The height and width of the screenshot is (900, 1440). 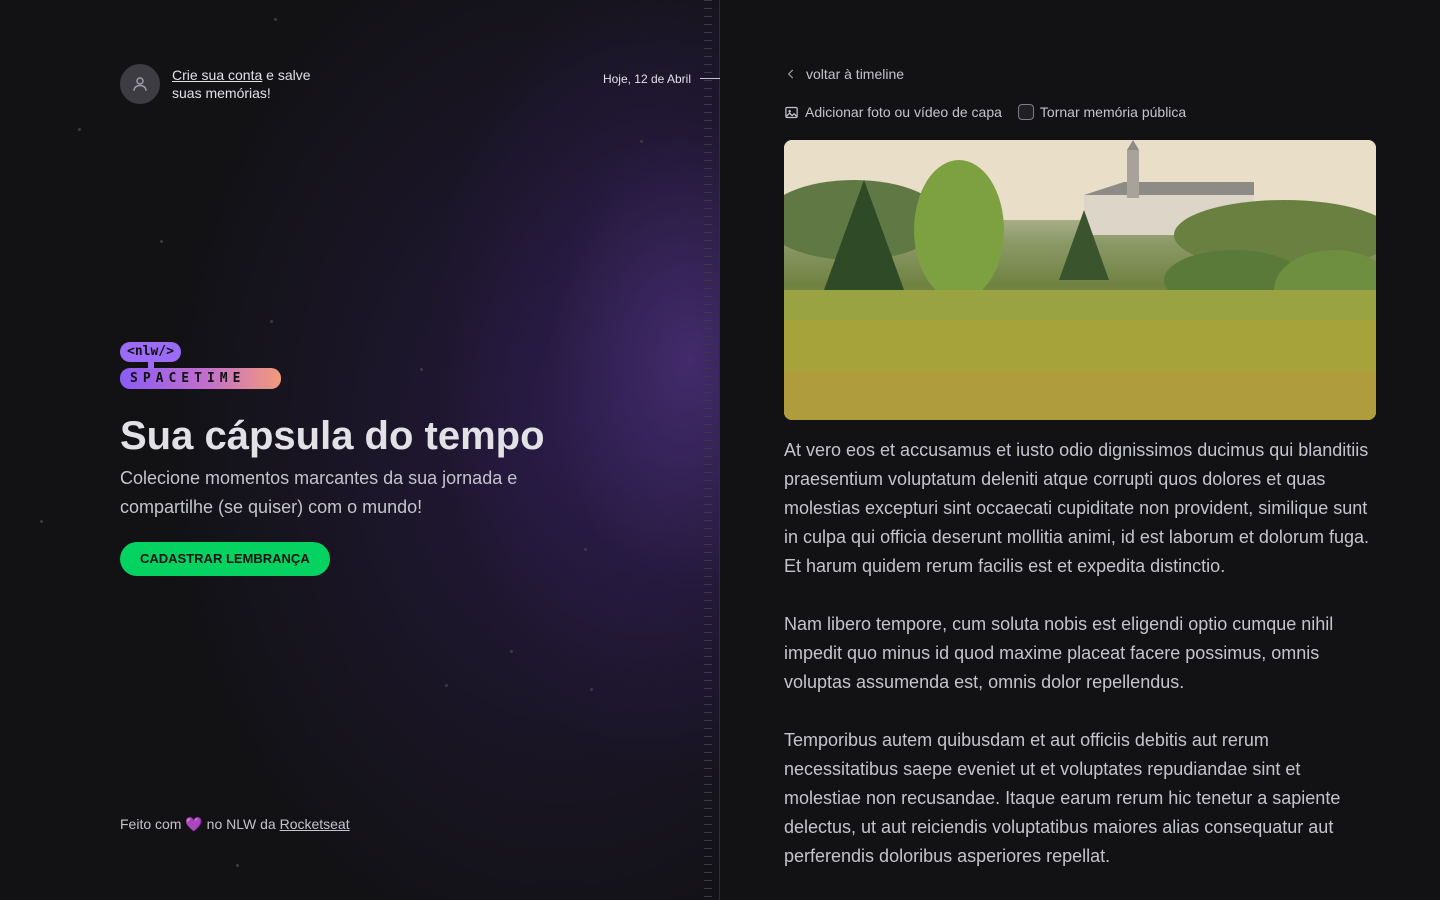 What do you see at coordinates (153, 824) in the screenshot?
I see `footer-prefix: Feito com` at bounding box center [153, 824].